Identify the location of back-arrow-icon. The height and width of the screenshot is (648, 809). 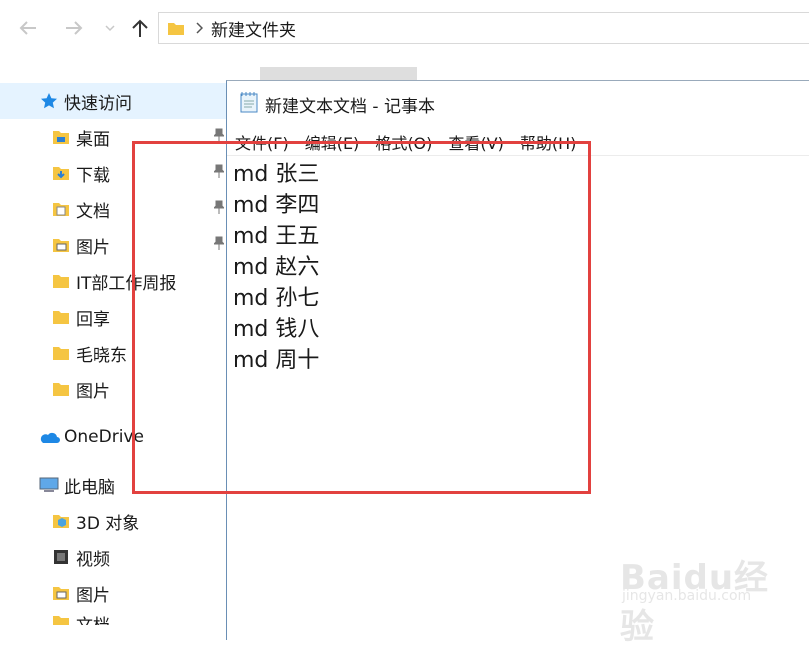
(27, 28).